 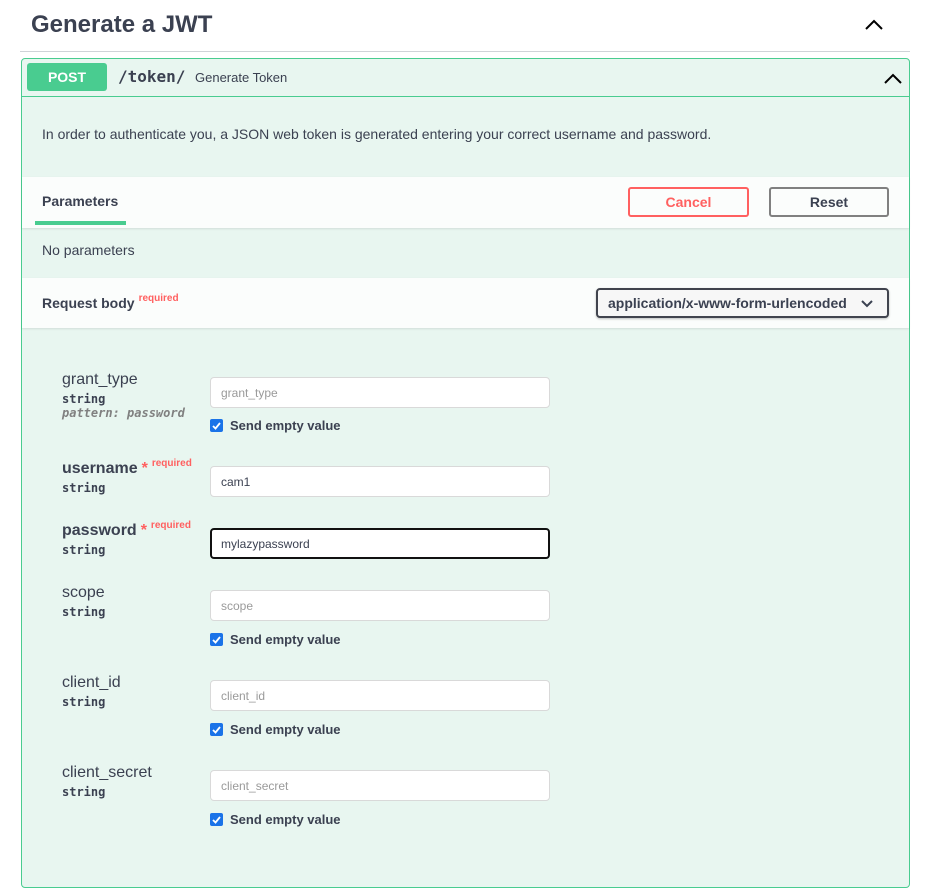 I want to click on client-secret-input, so click(x=380, y=785).